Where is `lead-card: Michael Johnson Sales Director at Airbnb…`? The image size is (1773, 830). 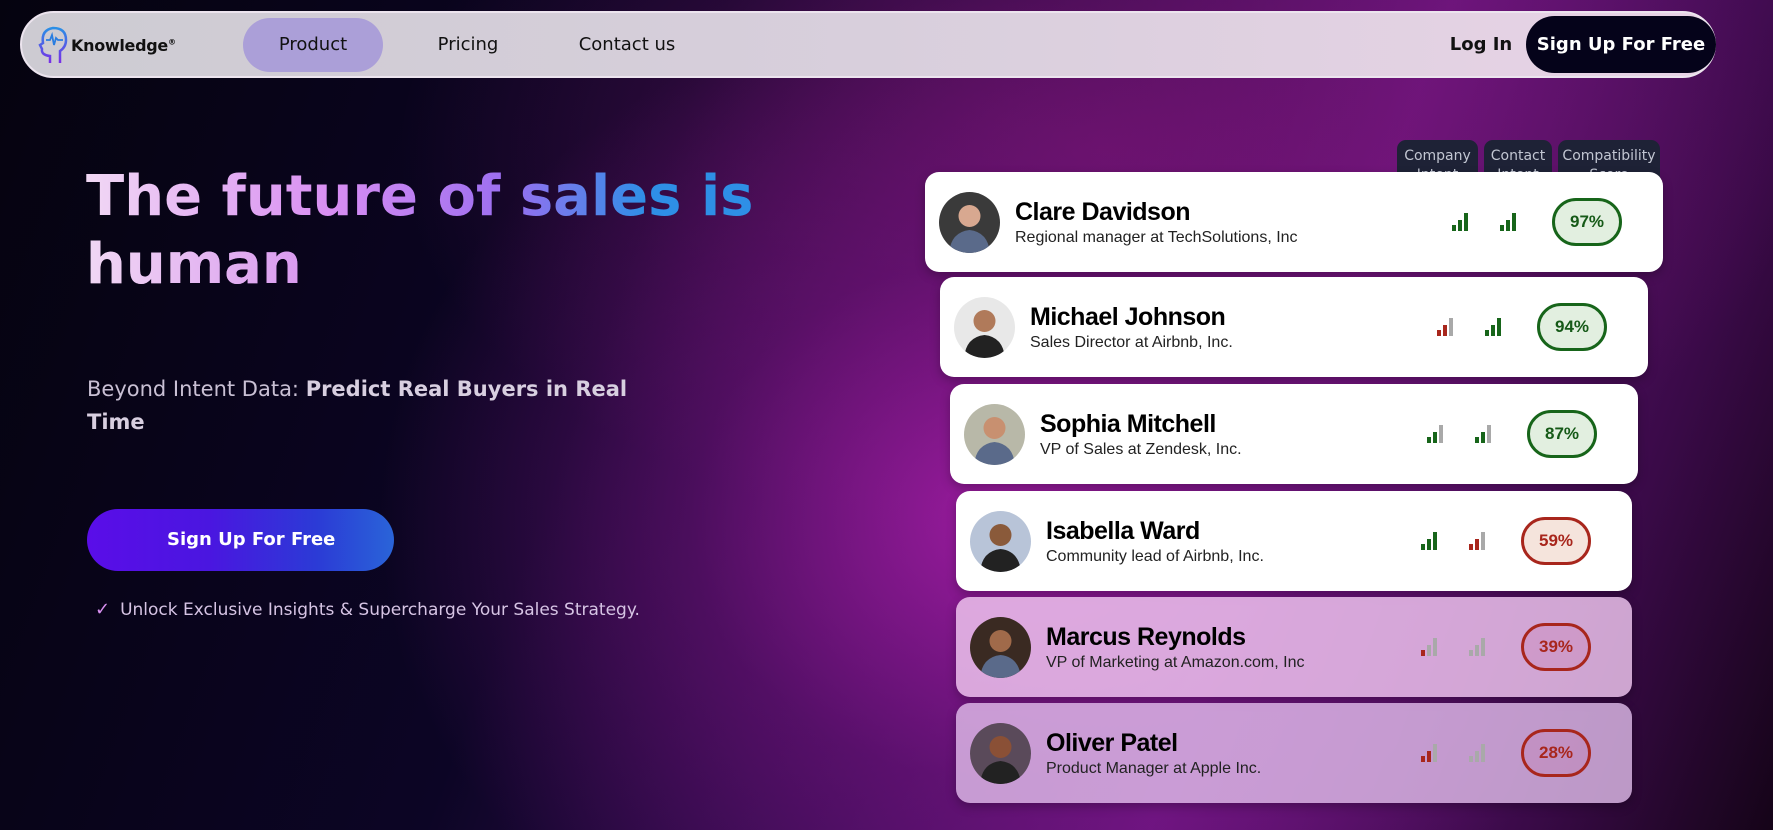 lead-card: Michael Johnson Sales Director at Airbnb… is located at coordinates (1294, 327).